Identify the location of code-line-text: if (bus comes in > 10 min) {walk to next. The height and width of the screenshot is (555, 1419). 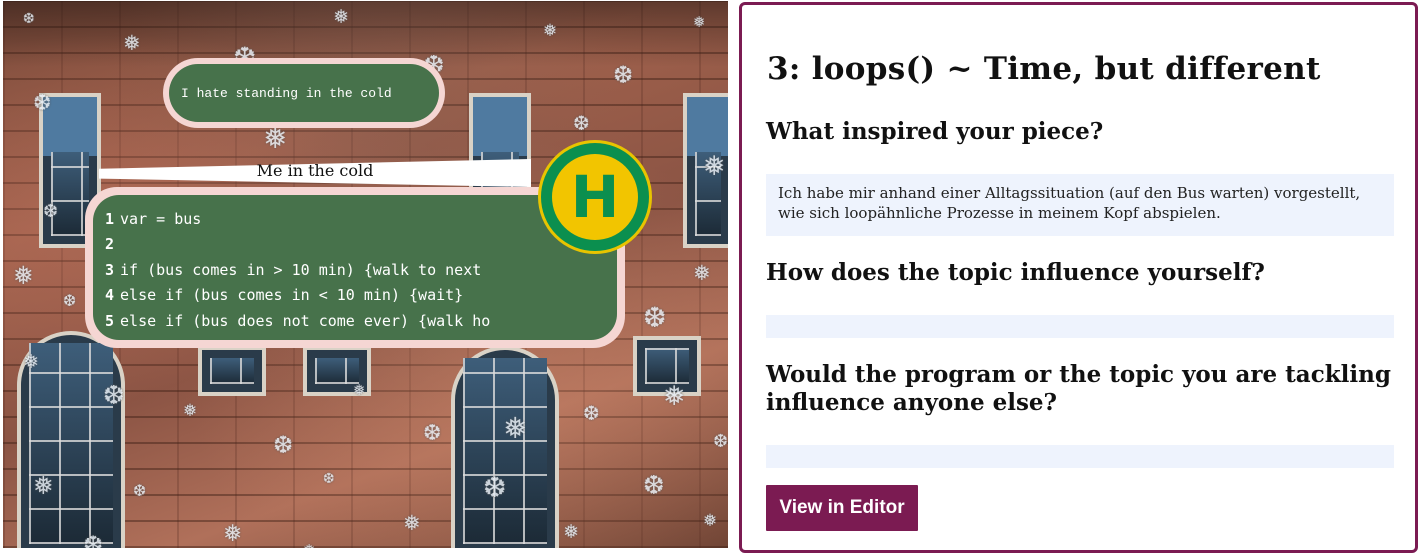
(301, 269).